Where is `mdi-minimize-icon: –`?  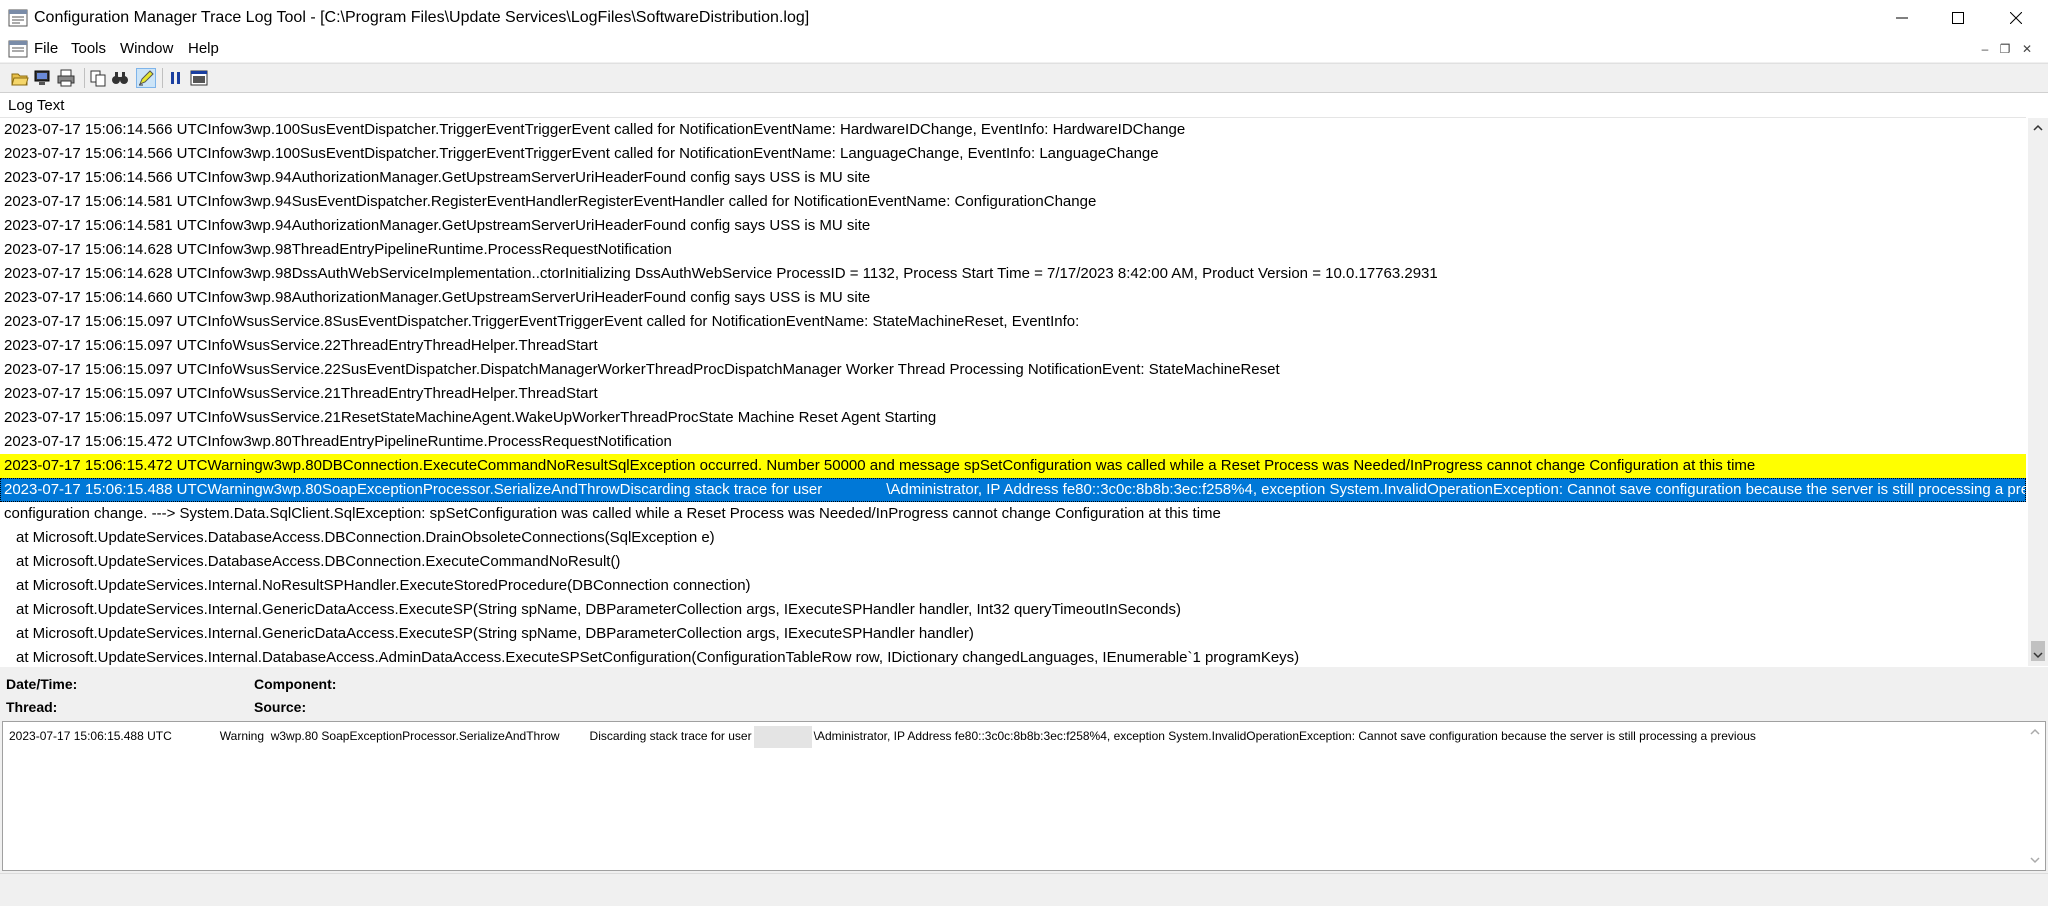 mdi-minimize-icon: – is located at coordinates (1985, 49).